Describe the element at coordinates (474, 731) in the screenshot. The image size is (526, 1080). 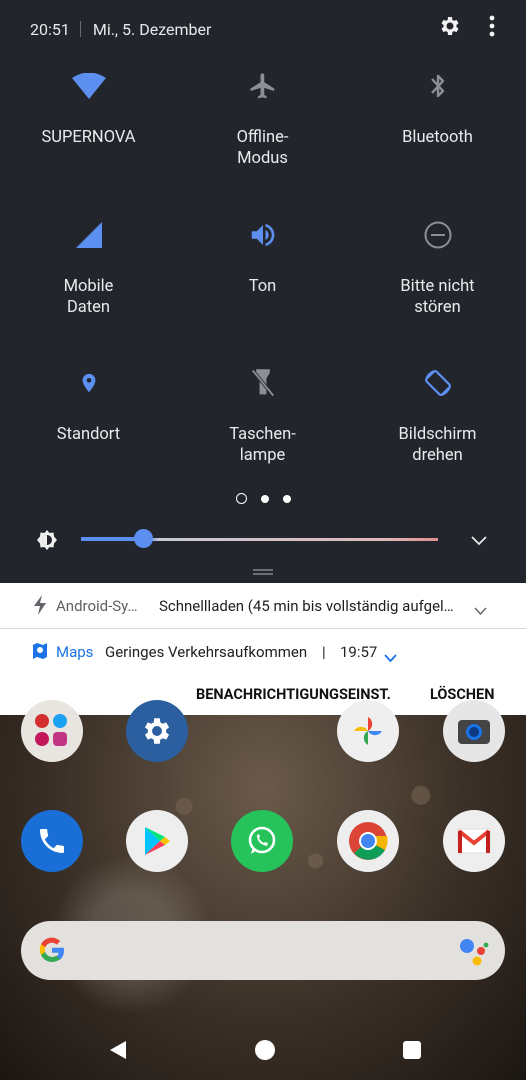
I see `camera-app-icon` at that location.